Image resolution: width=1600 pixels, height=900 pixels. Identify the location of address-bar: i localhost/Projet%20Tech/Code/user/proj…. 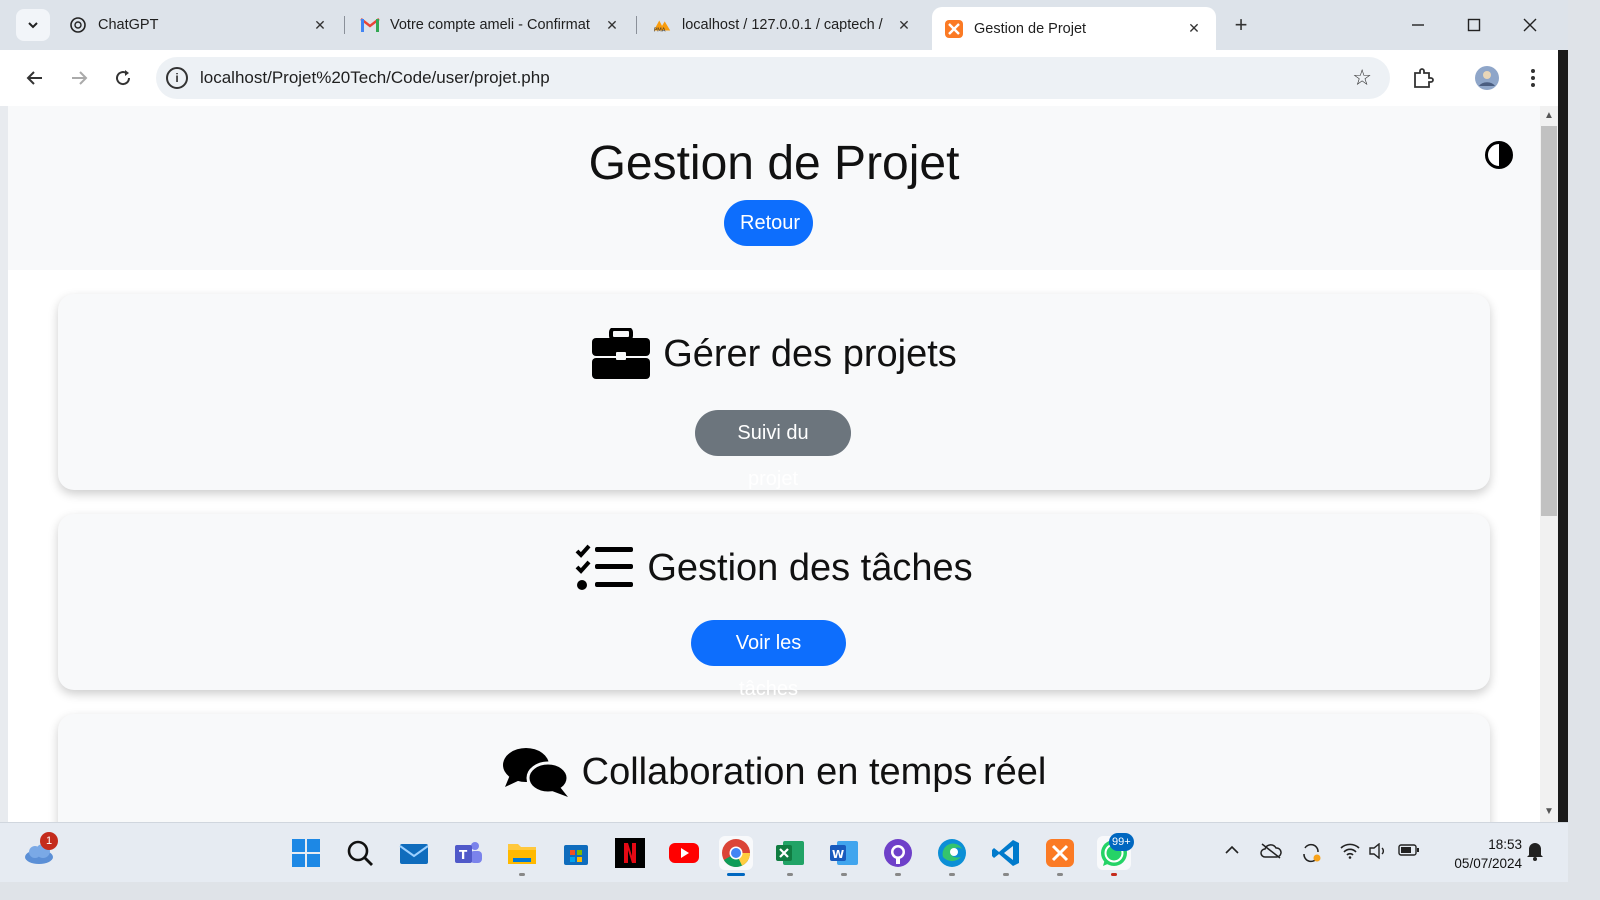
(773, 78).